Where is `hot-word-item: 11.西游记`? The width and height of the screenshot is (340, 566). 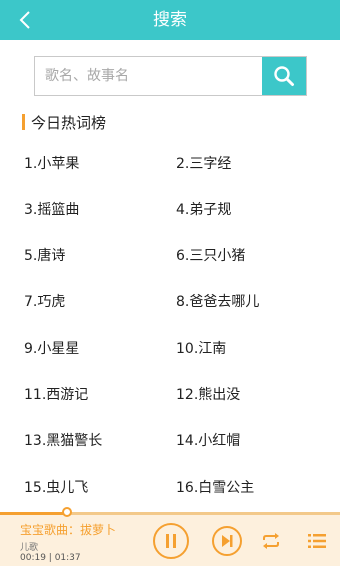 hot-word-item: 11.西游记 is located at coordinates (56, 394).